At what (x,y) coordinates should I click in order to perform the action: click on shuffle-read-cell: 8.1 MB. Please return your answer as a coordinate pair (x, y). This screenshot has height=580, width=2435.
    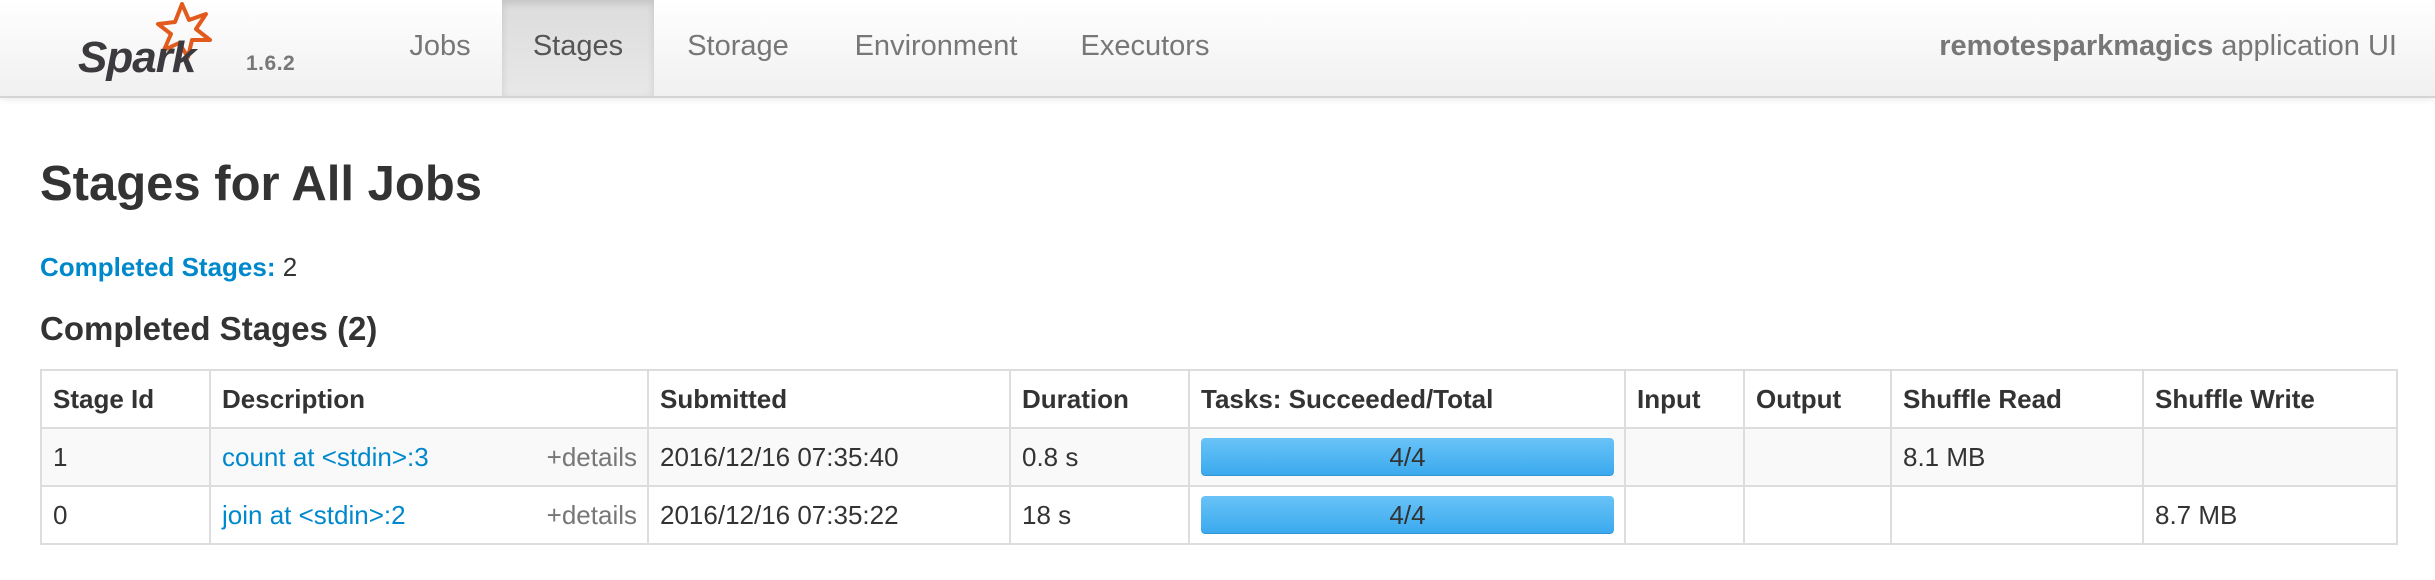
    Looking at the image, I should click on (2017, 457).